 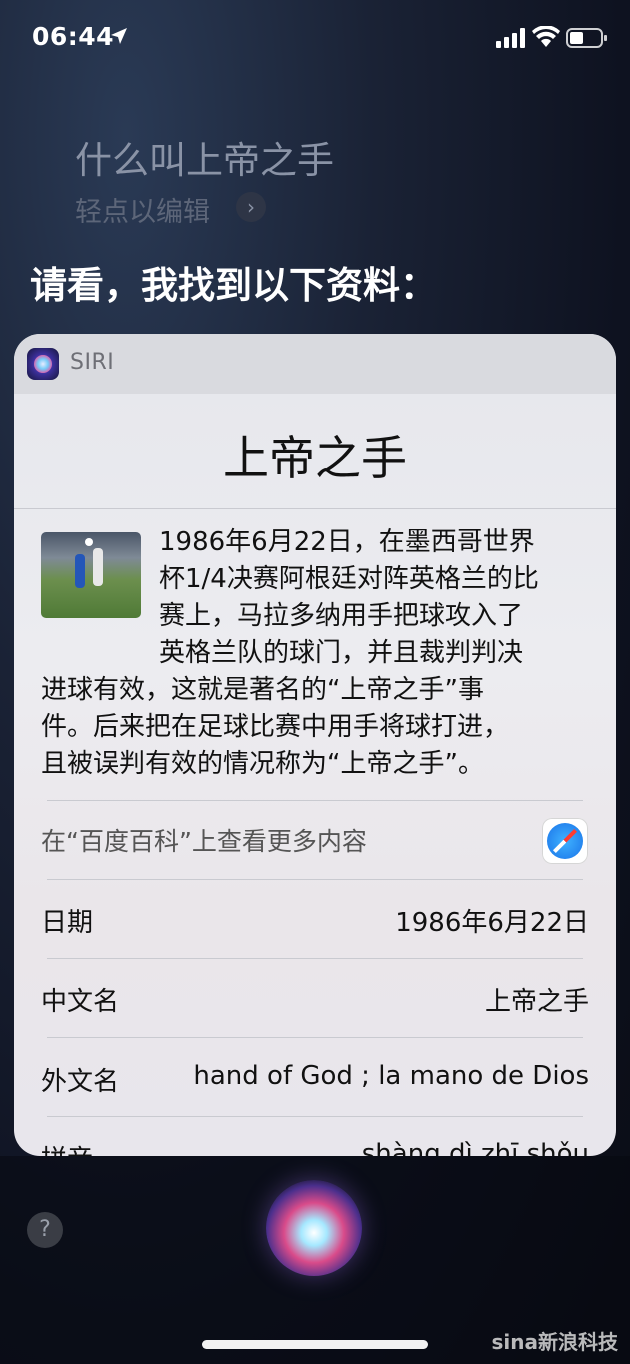 I want to click on description-line: 杯1/4决赛阿根廷对阵英格兰的比, so click(x=349, y=579).